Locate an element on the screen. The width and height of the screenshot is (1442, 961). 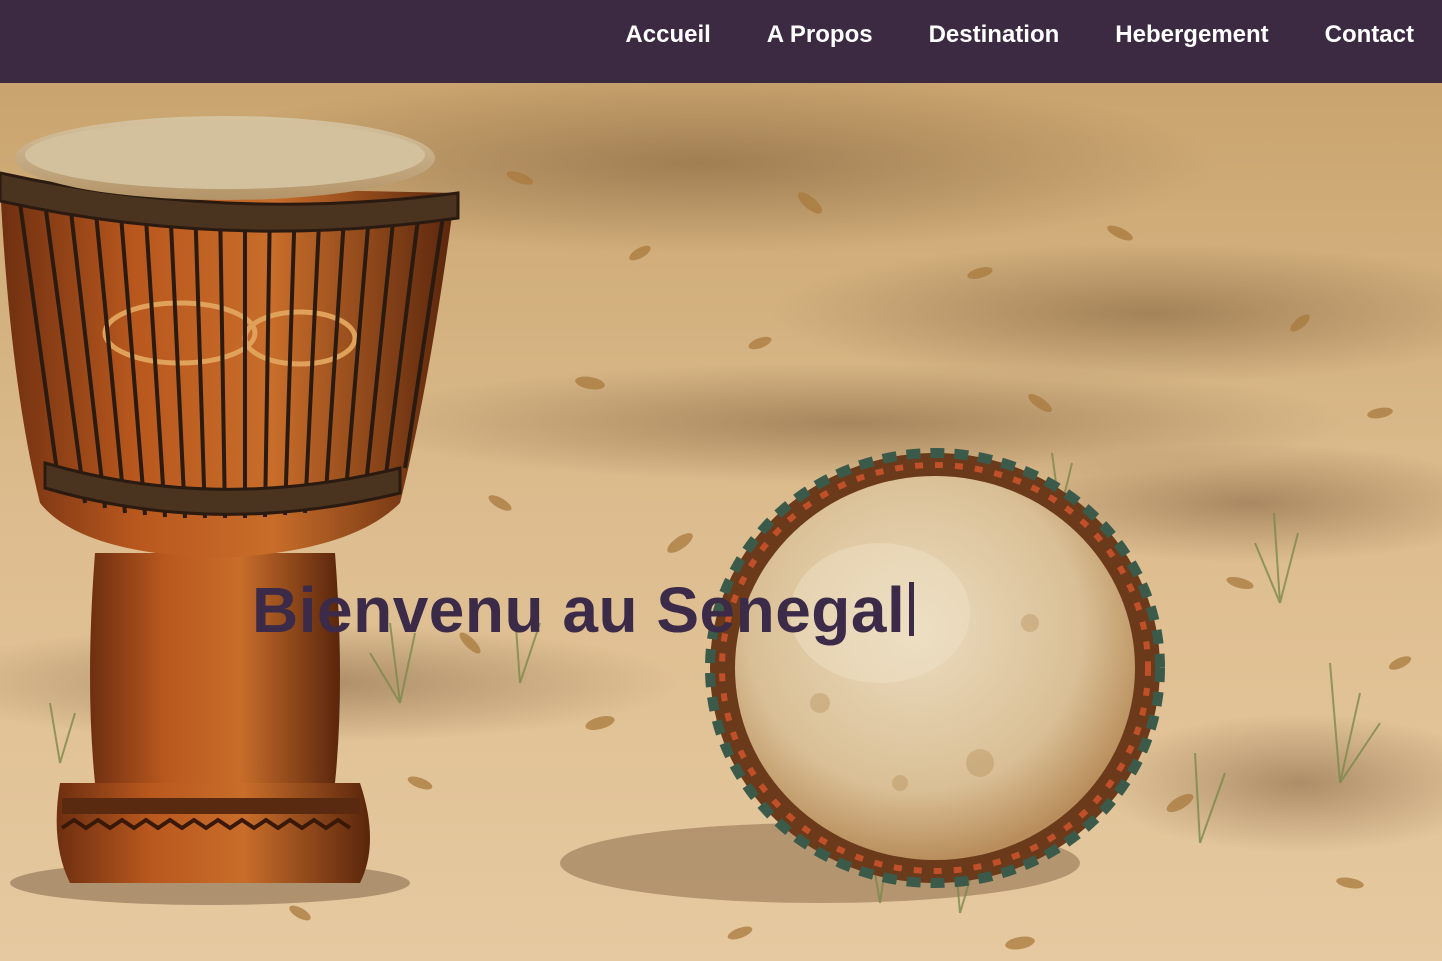
nav-link-a-propos: A Propos is located at coordinates (820, 35).